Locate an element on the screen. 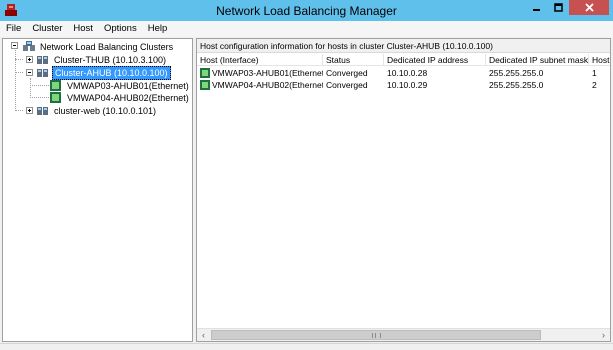 Image resolution: width=613 pixels, height=350 pixels. menu-options: Options is located at coordinates (120, 29).